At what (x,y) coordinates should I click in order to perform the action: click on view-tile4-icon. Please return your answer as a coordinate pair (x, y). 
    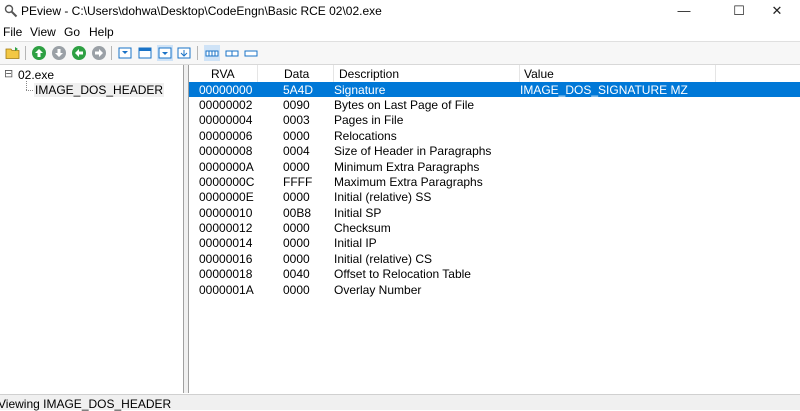
    Looking at the image, I should click on (184, 53).